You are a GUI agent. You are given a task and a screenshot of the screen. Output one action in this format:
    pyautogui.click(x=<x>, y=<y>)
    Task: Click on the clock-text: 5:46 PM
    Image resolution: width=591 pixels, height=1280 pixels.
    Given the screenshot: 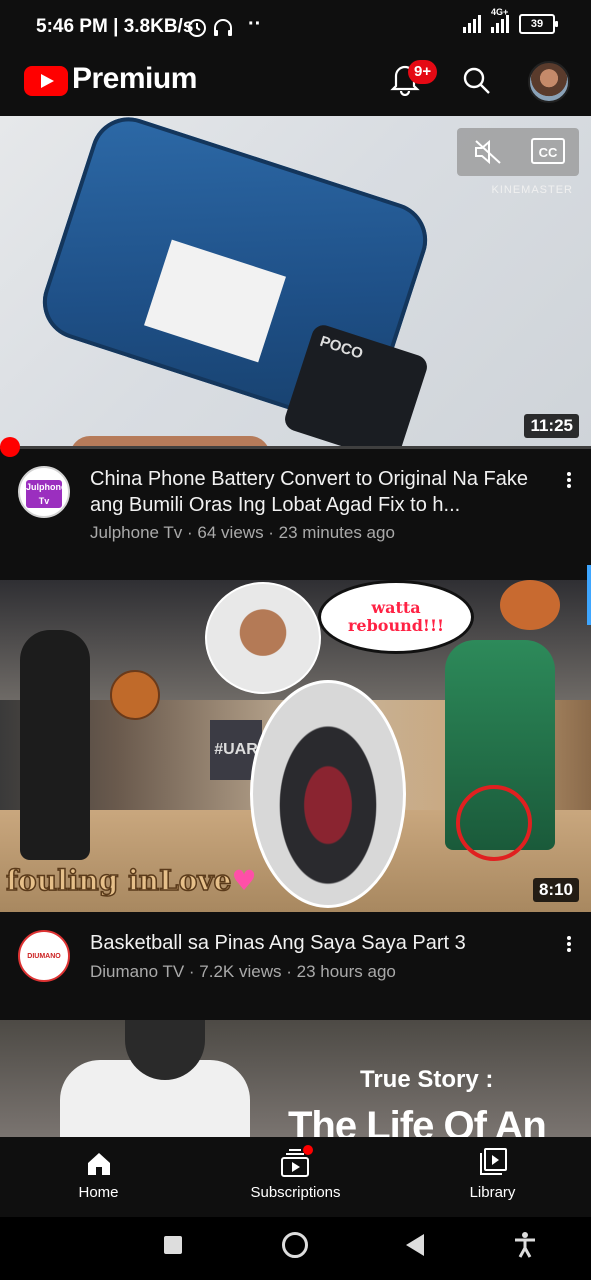 What is the action you would take?
    pyautogui.click(x=72, y=26)
    